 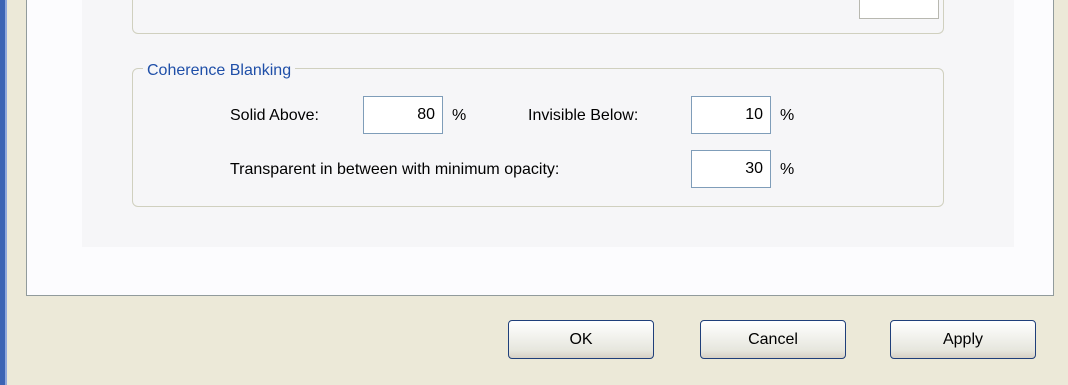 What do you see at coordinates (963, 339) in the screenshot?
I see `apply-button: Apply` at bounding box center [963, 339].